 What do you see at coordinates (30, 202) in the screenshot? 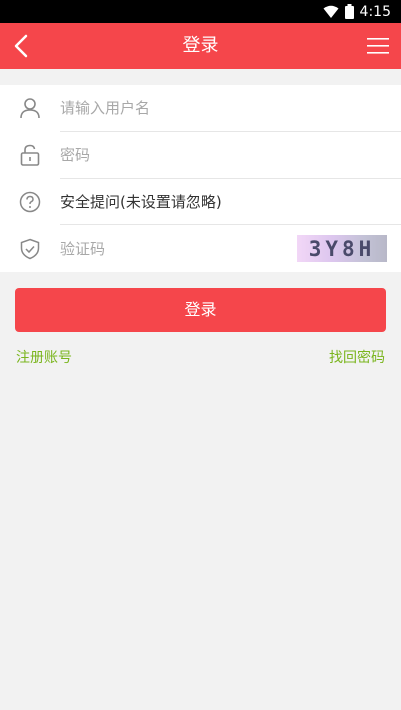
I see `question-icon` at bounding box center [30, 202].